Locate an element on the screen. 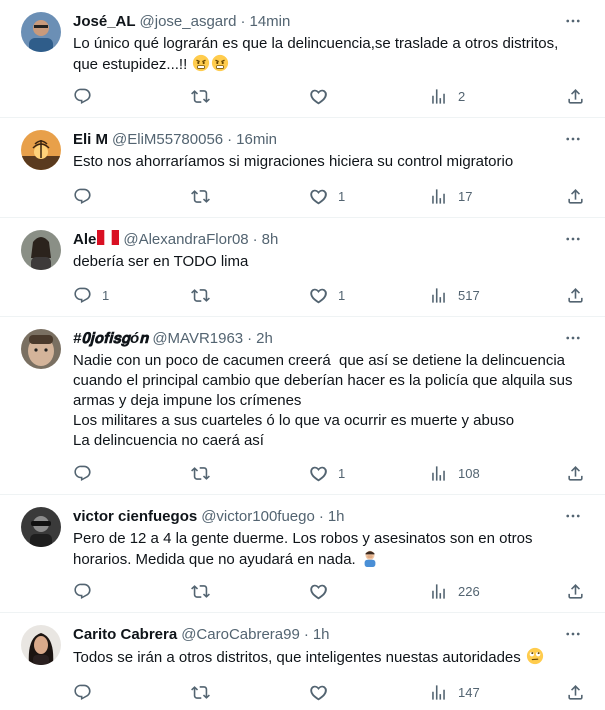 The width and height of the screenshot is (605, 710). author-handle: @EliM55780056 is located at coordinates (167, 139).